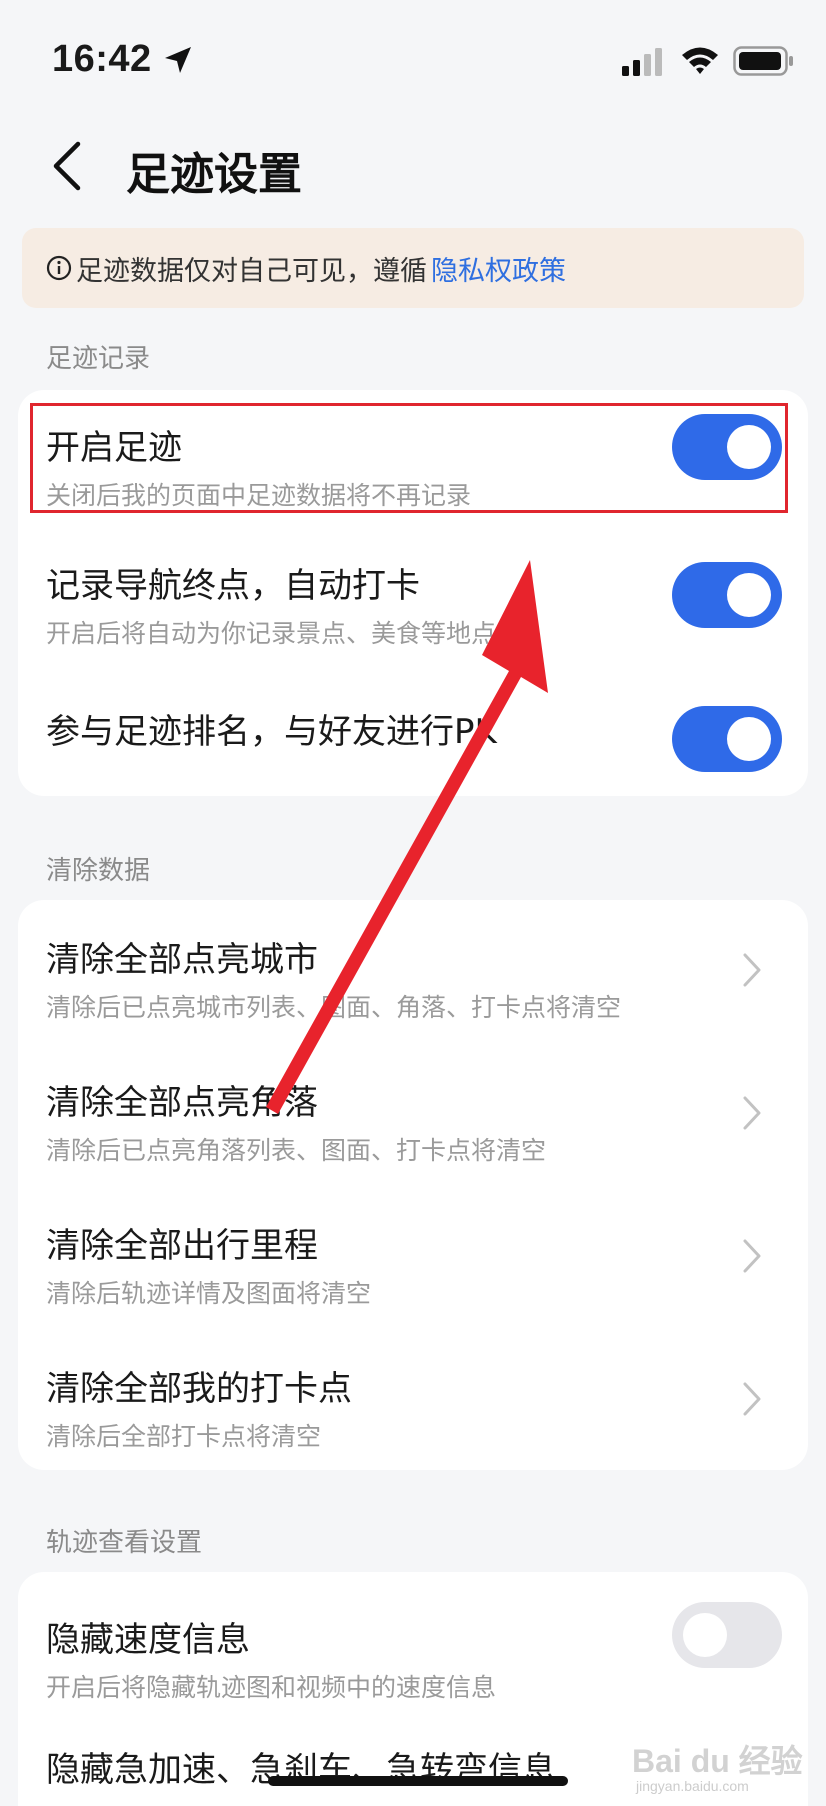 This screenshot has width=826, height=1806. I want to click on row-subtitle: 清除后全部打卡点将清空, so click(184, 1436).